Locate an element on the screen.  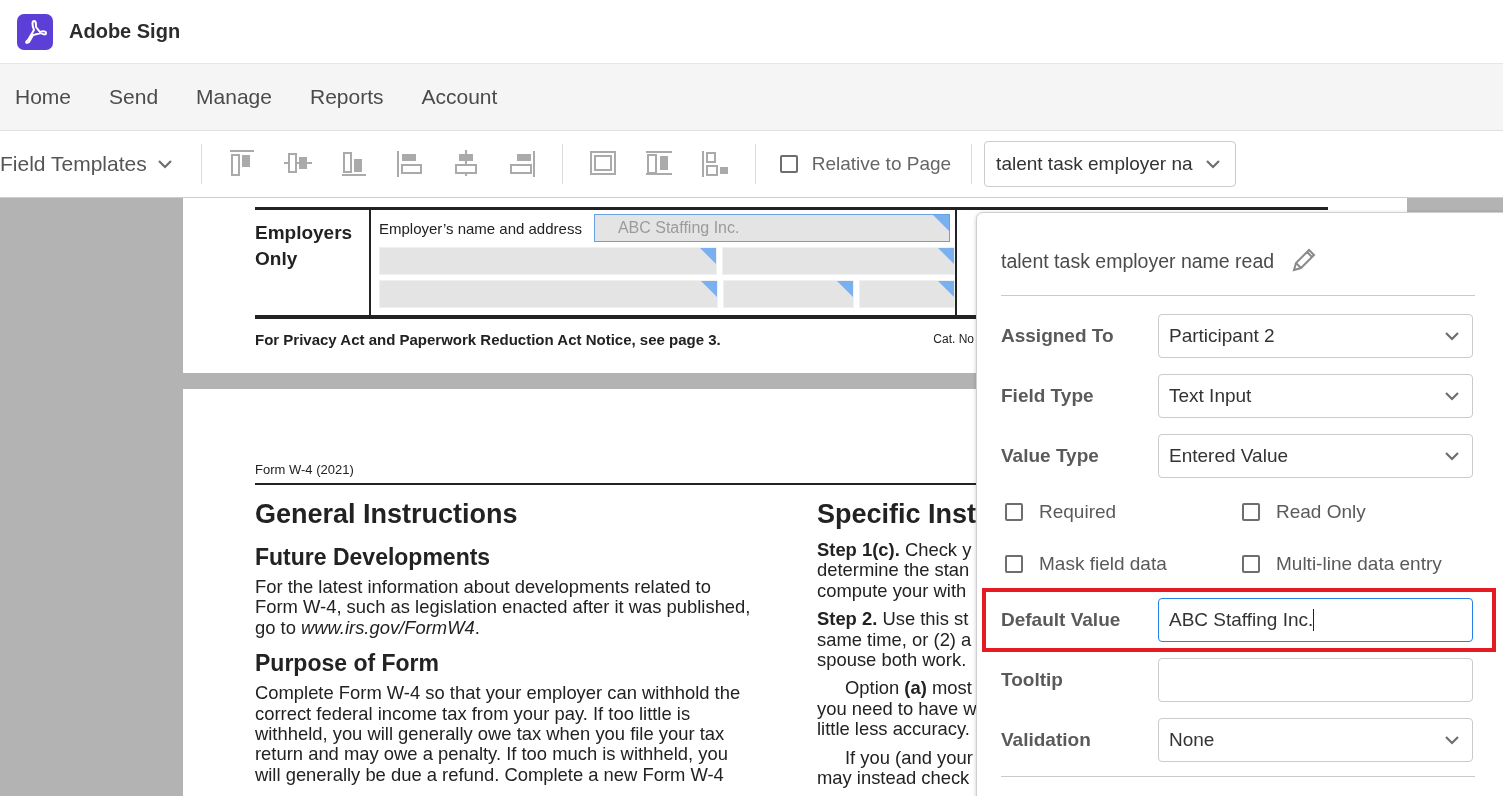
paragraph: Step 2. Use this st same time, or (2) a spouse both work. is located at coordinates (895, 640).